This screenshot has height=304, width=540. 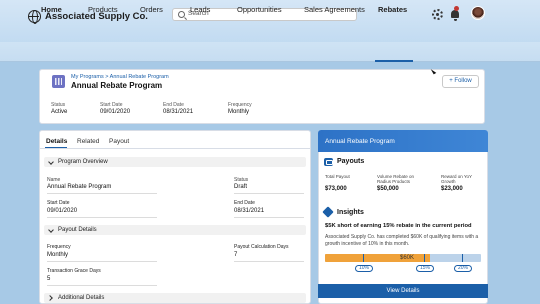 What do you see at coordinates (111, 105) in the screenshot?
I see `start-date-label: Start Date` at bounding box center [111, 105].